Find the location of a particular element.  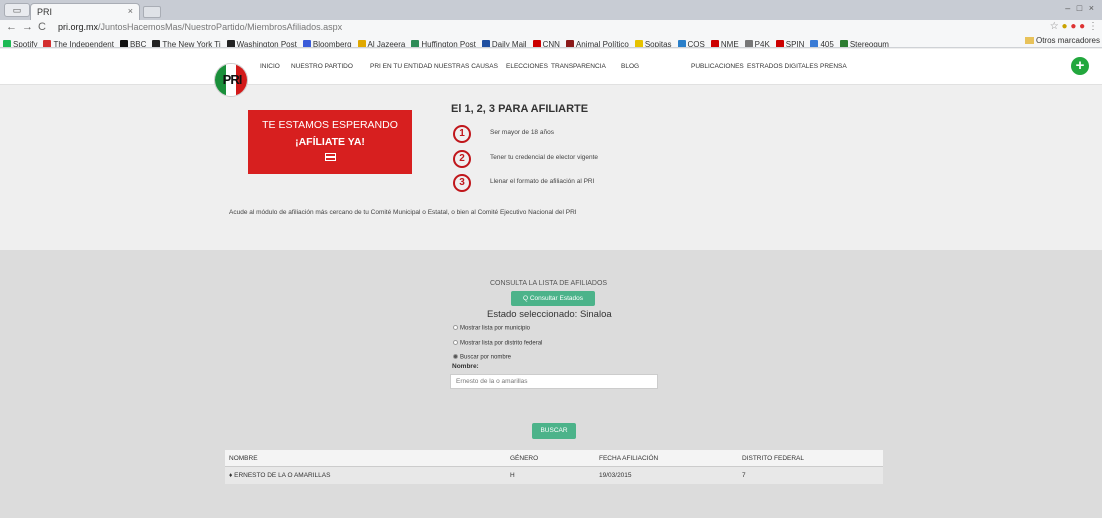

nav-item: PRENSA is located at coordinates (833, 66).